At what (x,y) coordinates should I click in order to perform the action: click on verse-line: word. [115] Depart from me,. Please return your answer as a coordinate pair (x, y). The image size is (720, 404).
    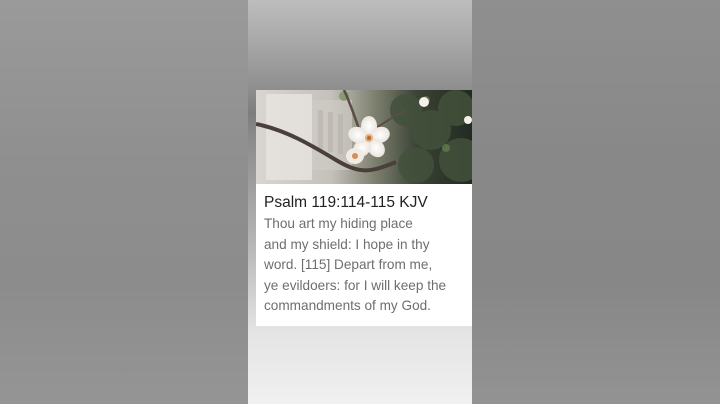
    Looking at the image, I should click on (348, 265).